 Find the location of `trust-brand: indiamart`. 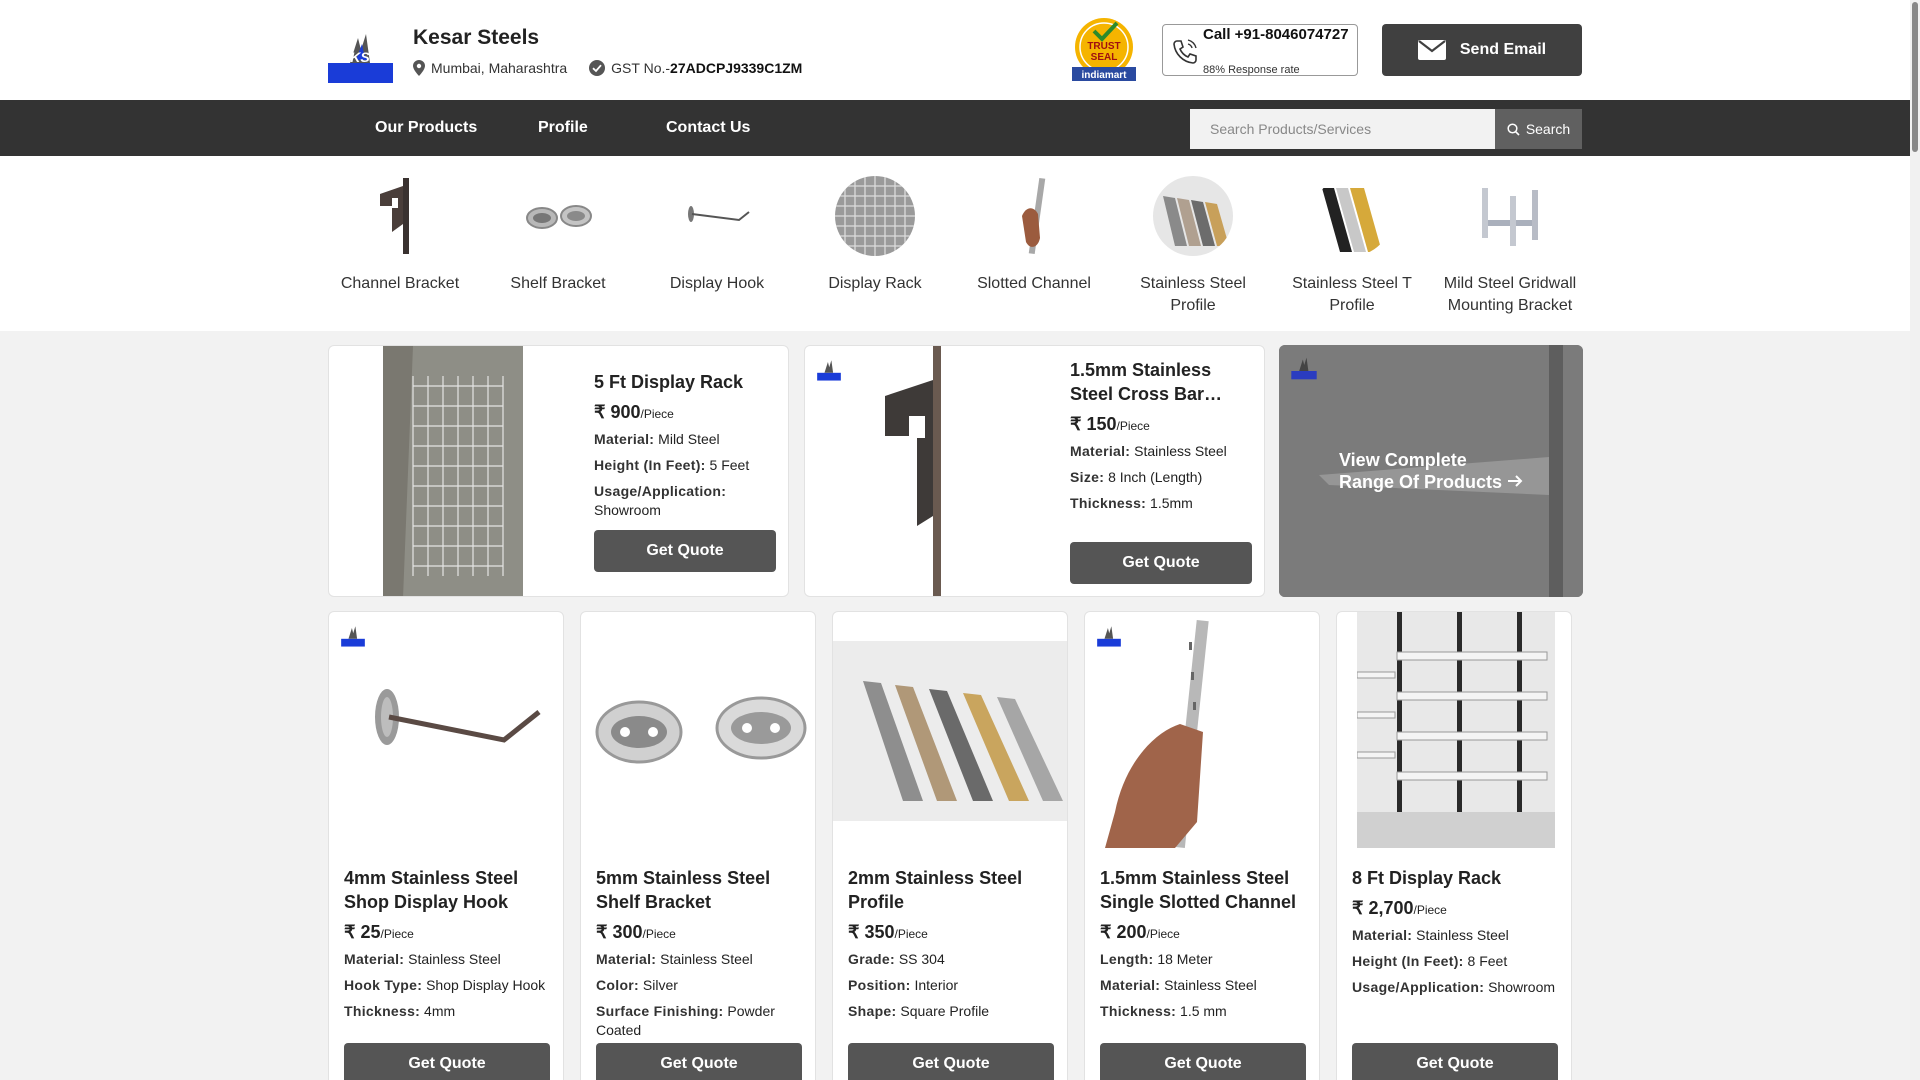

trust-brand: indiamart is located at coordinates (1104, 75).